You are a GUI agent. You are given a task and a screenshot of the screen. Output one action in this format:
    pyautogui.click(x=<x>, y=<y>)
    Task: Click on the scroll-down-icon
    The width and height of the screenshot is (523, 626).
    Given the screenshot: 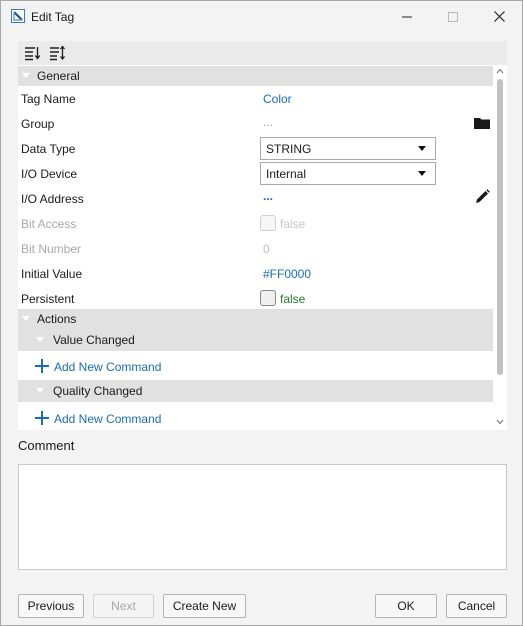 What is the action you would take?
    pyautogui.click(x=500, y=422)
    